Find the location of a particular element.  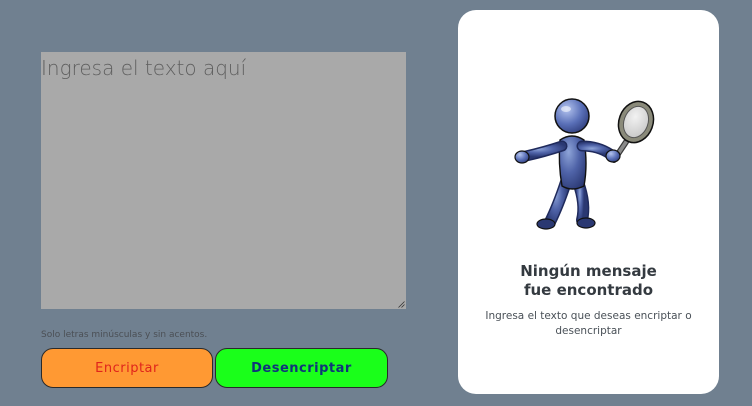

result-title-line2: fue encontrado is located at coordinates (588, 290).